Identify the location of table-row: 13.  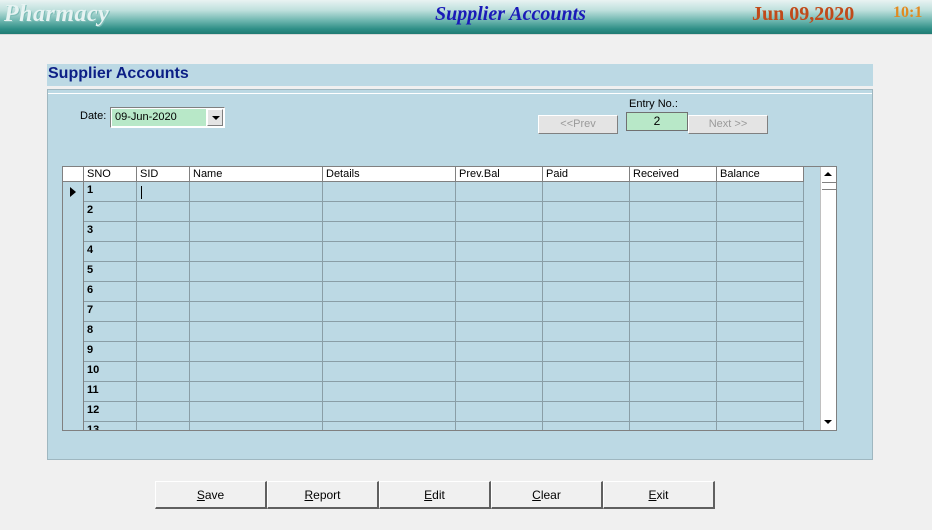
(433, 426).